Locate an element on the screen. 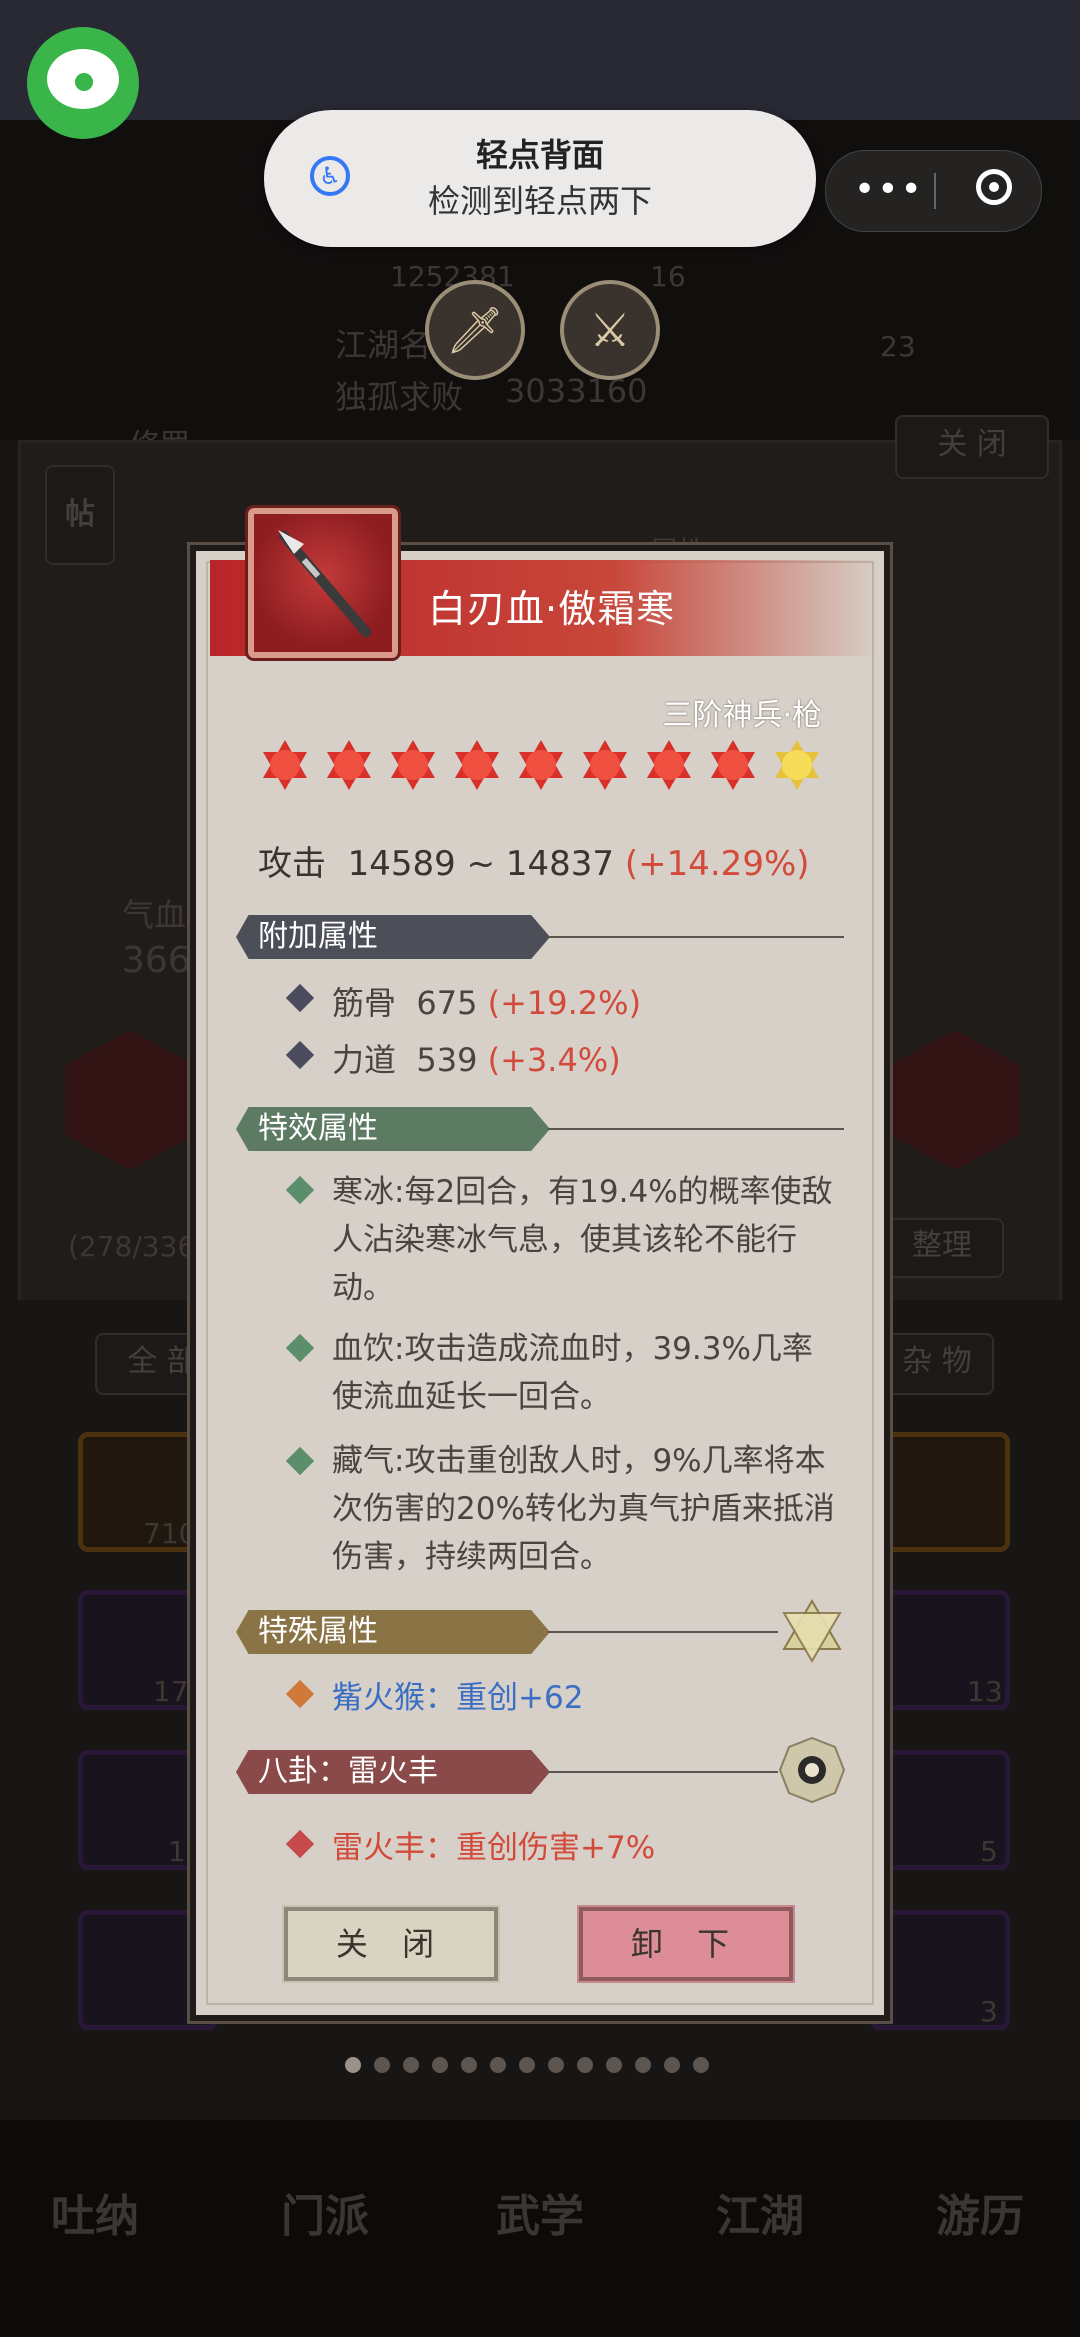 This screenshot has height=2337, width=1080. extra-attr-header: 附加属性 is located at coordinates (393, 937).